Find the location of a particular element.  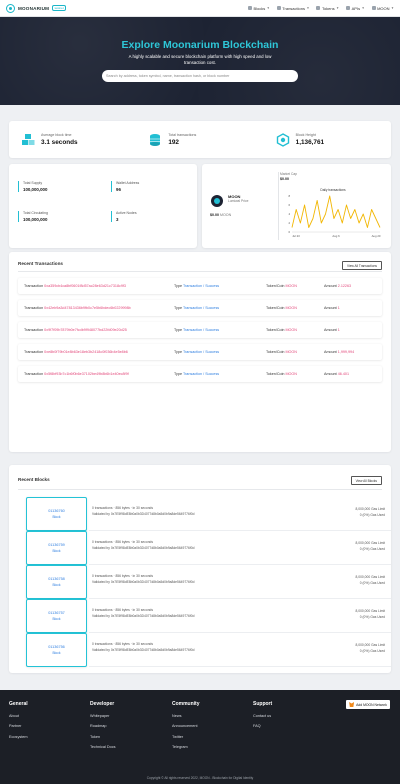

block-badge: 01136758 Block is located at coordinates (56, 582).